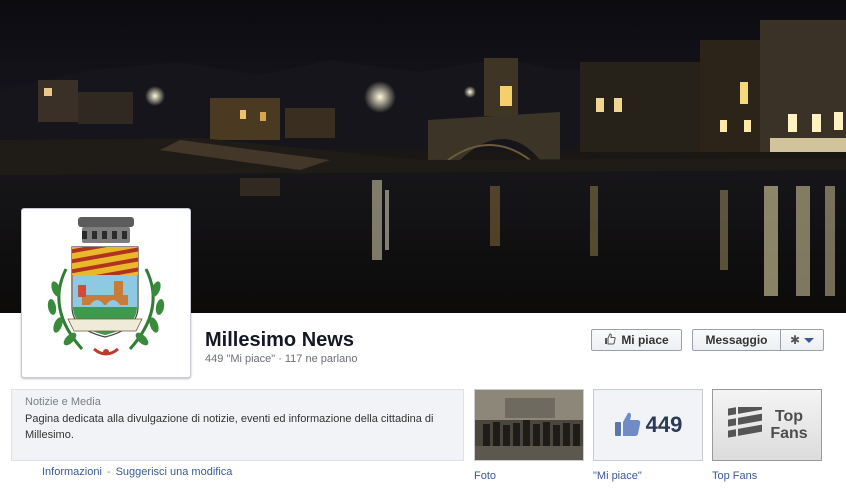 The height and width of the screenshot is (498, 846). Describe the element at coordinates (645, 340) in the screenshot. I see `like-button-label: Mi piace` at that location.